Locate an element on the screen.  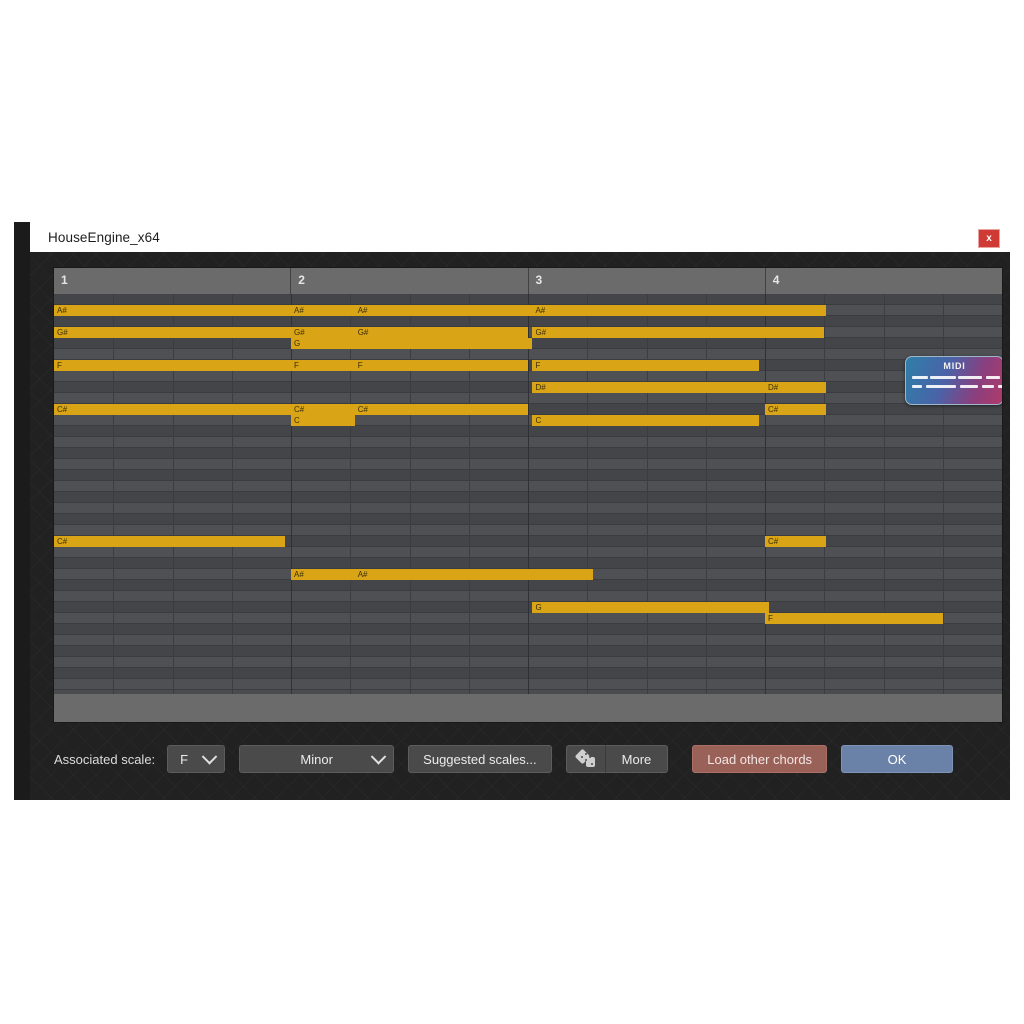
ruler-bar-2: 2 is located at coordinates (410, 281).